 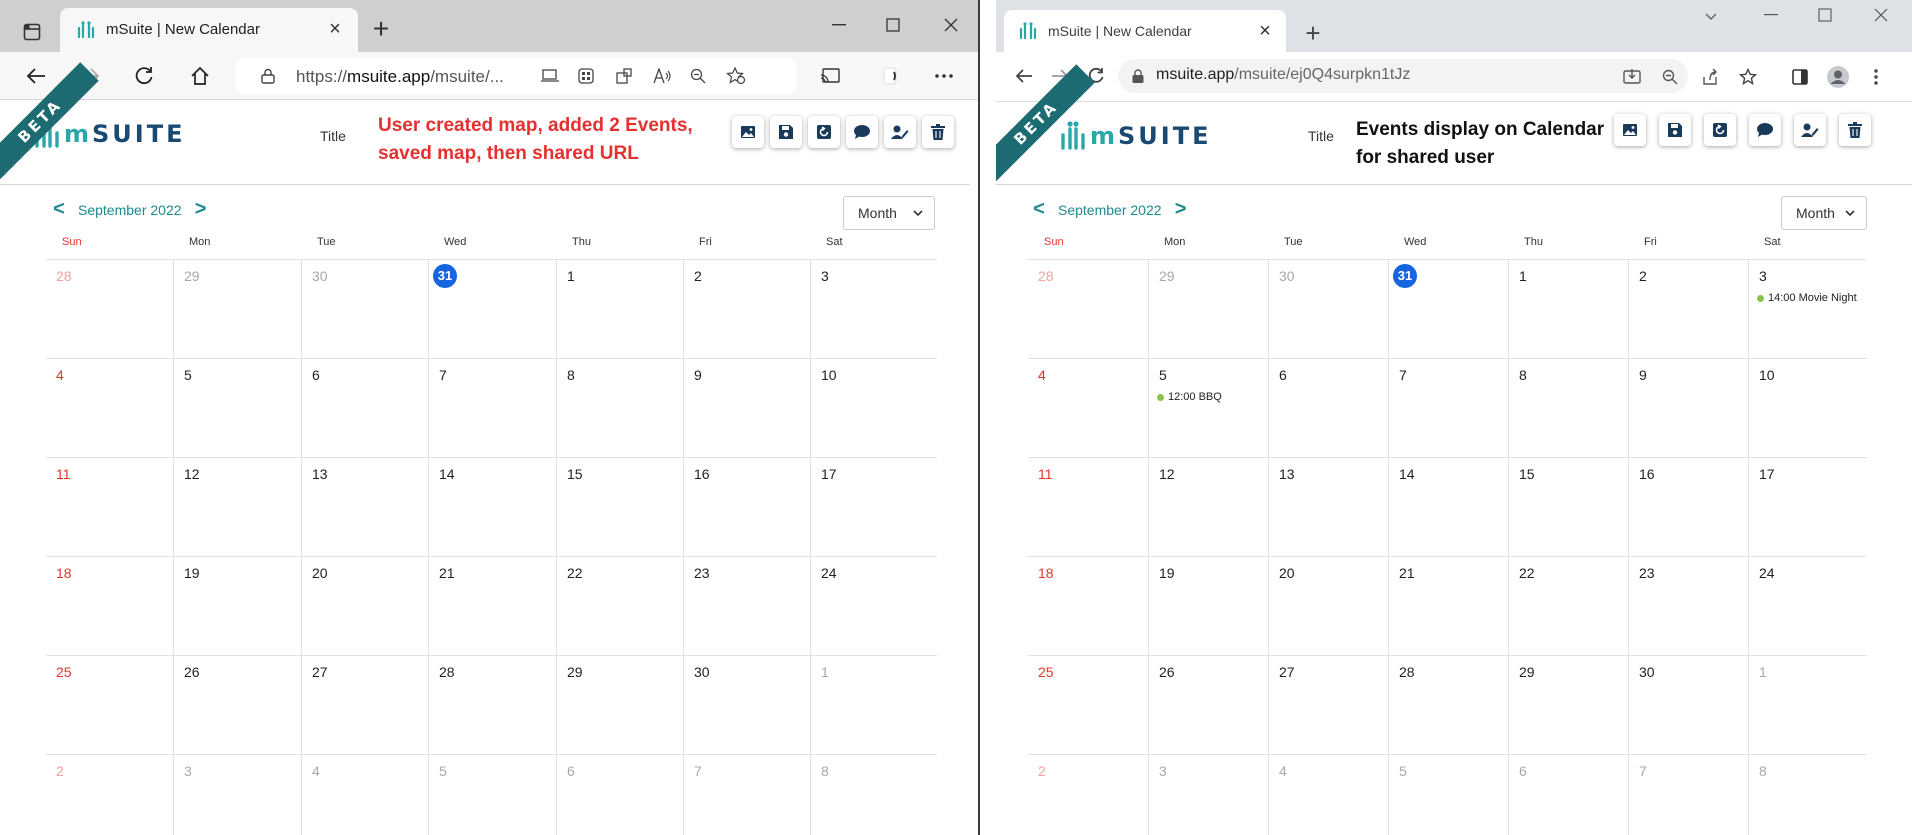 What do you see at coordinates (748, 132) in the screenshot?
I see `image-icon` at bounding box center [748, 132].